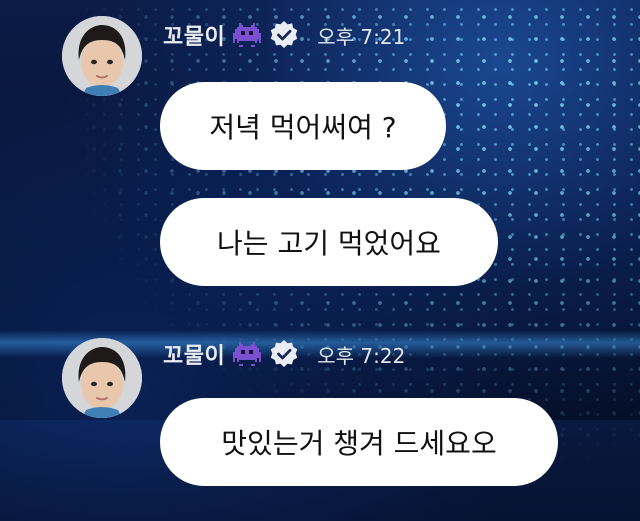 Image resolution: width=640 pixels, height=521 pixels. I want to click on message-meta: 꼬물이 오후 7:22, so click(284, 354).